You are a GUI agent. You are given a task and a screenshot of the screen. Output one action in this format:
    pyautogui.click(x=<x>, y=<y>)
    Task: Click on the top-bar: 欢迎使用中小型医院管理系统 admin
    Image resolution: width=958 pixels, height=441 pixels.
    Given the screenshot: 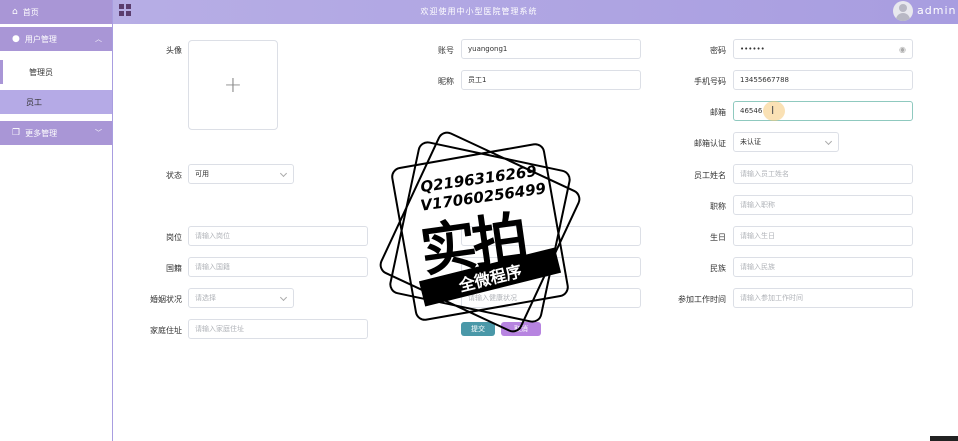 What is the action you would take?
    pyautogui.click(x=479, y=12)
    